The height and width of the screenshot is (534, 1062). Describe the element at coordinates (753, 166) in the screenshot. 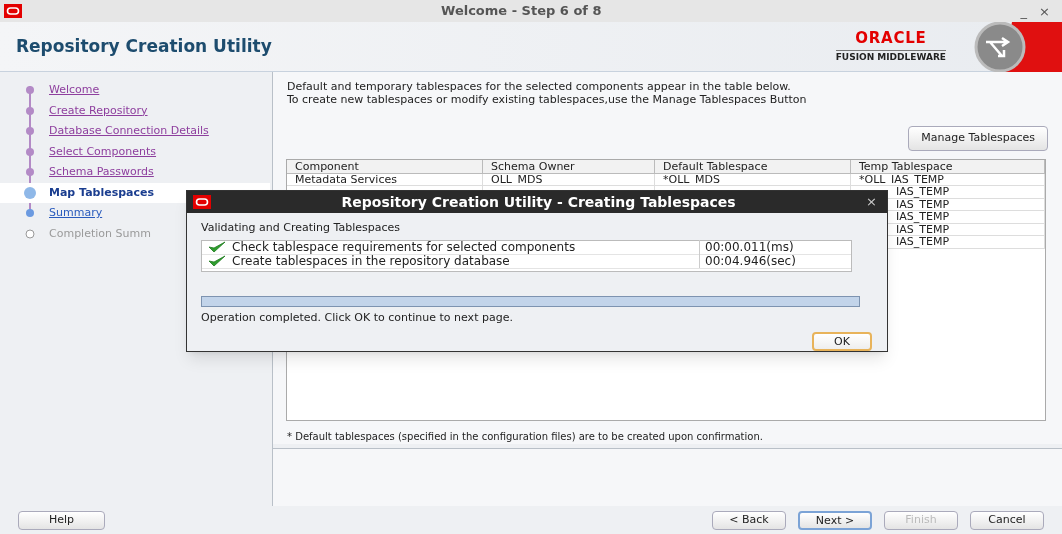

I see `column-header: Default Tablespace` at that location.